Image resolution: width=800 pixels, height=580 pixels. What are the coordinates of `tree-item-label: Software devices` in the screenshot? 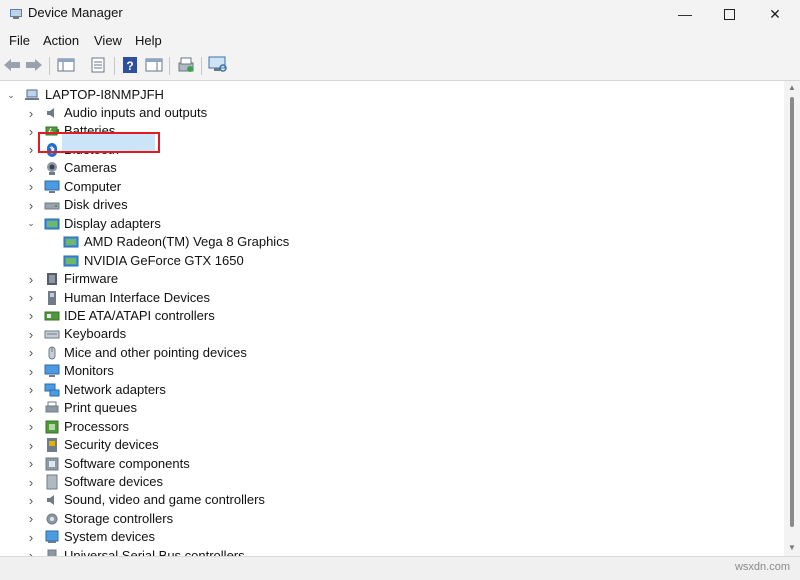 It's located at (113, 481).